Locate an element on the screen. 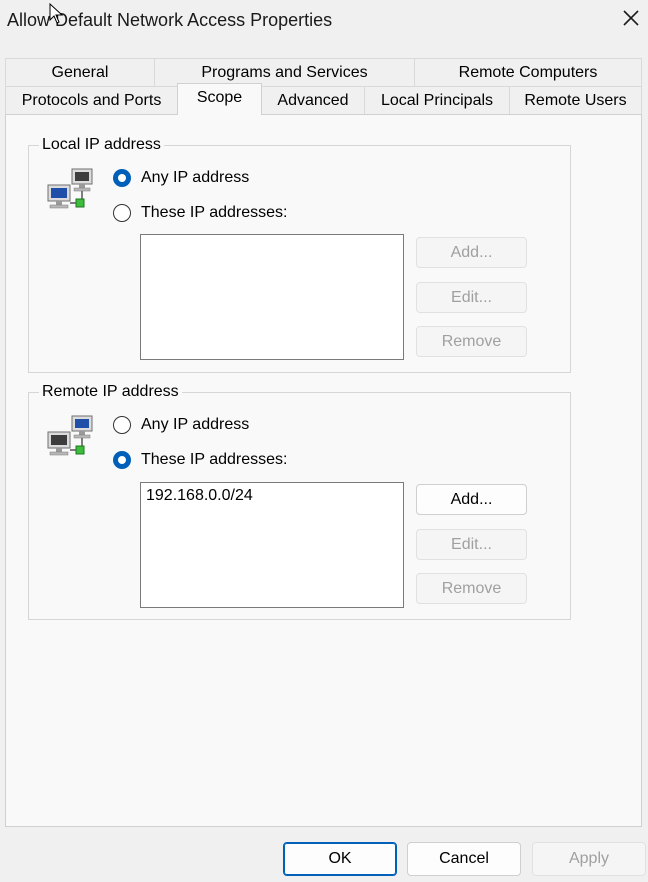 The image size is (648, 882). remote-any-ip-radio-button is located at coordinates (122, 425).